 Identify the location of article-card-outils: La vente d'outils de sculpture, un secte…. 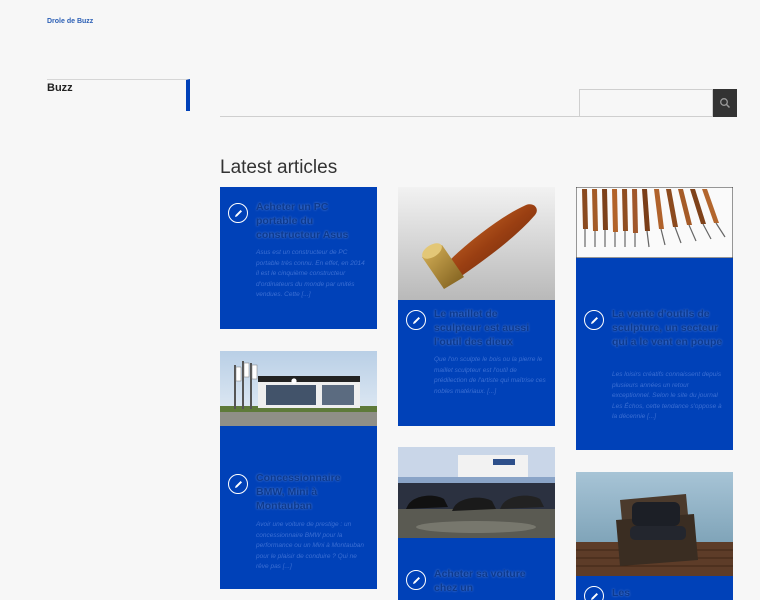
(654, 318).